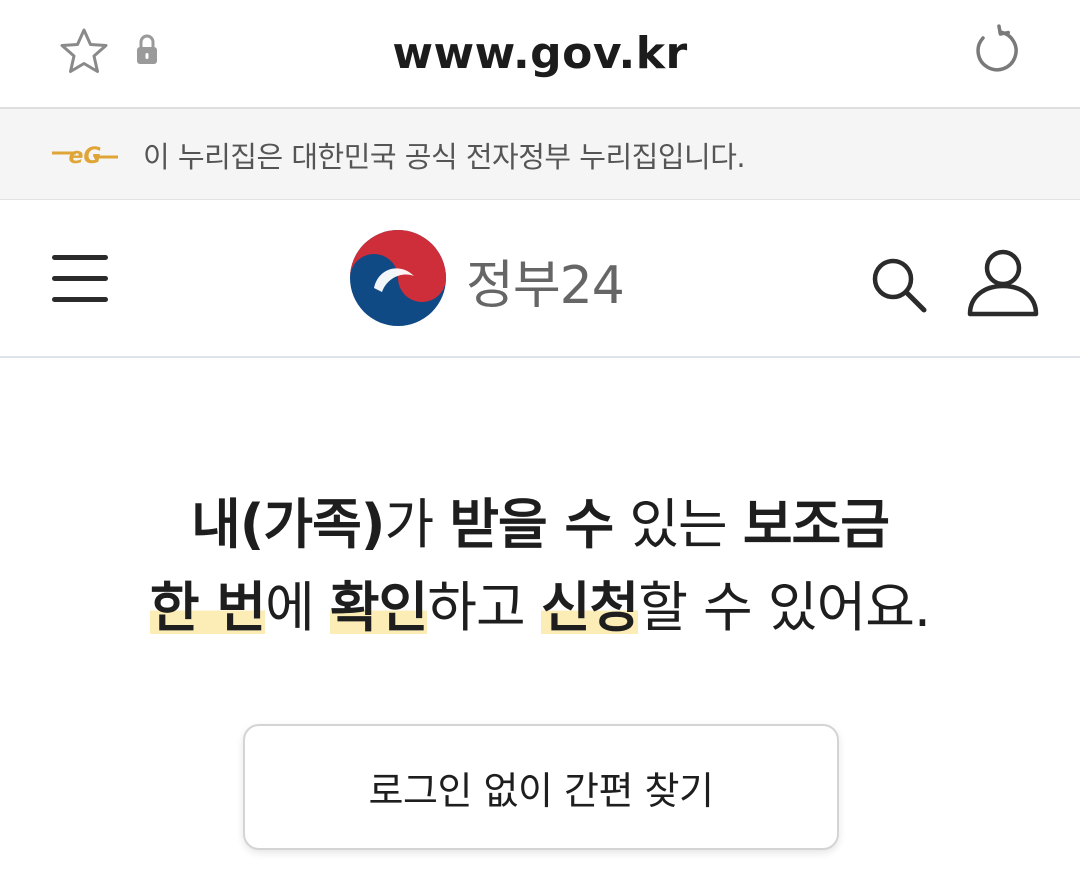  What do you see at coordinates (484, 607) in the screenshot?
I see `hero-text: 하고` at bounding box center [484, 607].